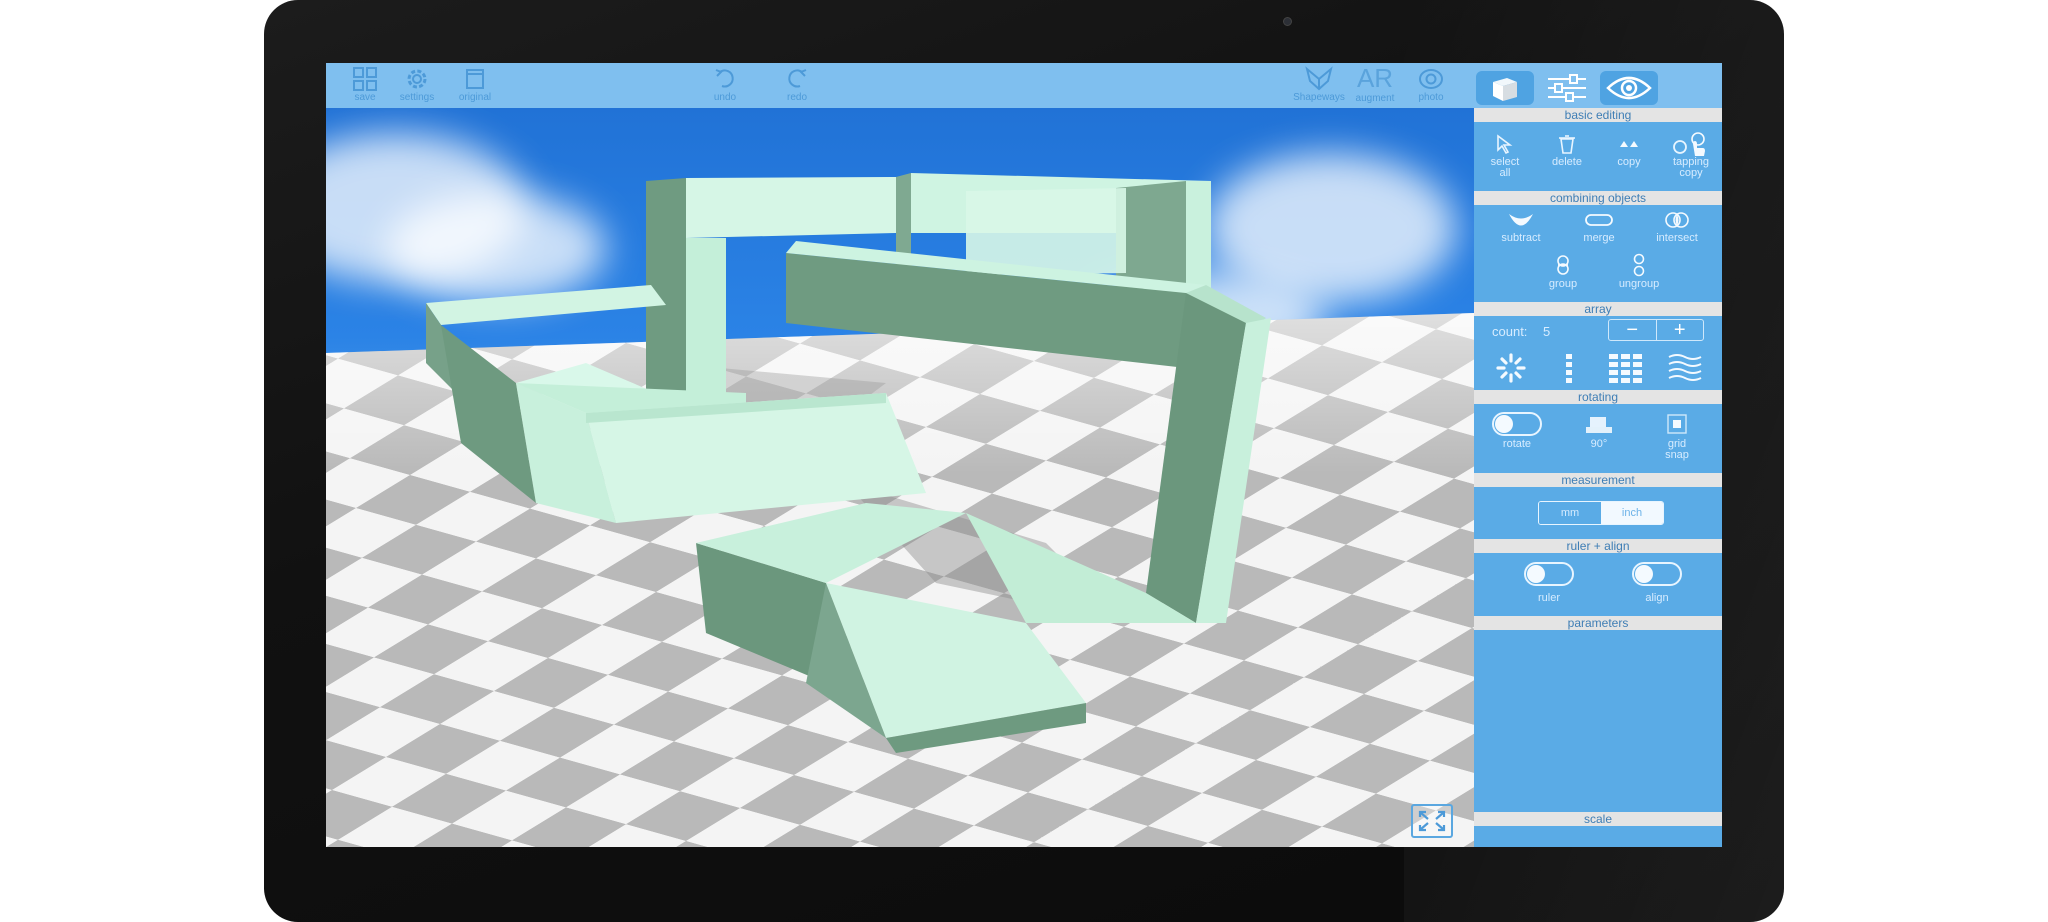 Image resolution: width=2048 pixels, height=922 pixels. I want to click on save-label: save, so click(365, 97).